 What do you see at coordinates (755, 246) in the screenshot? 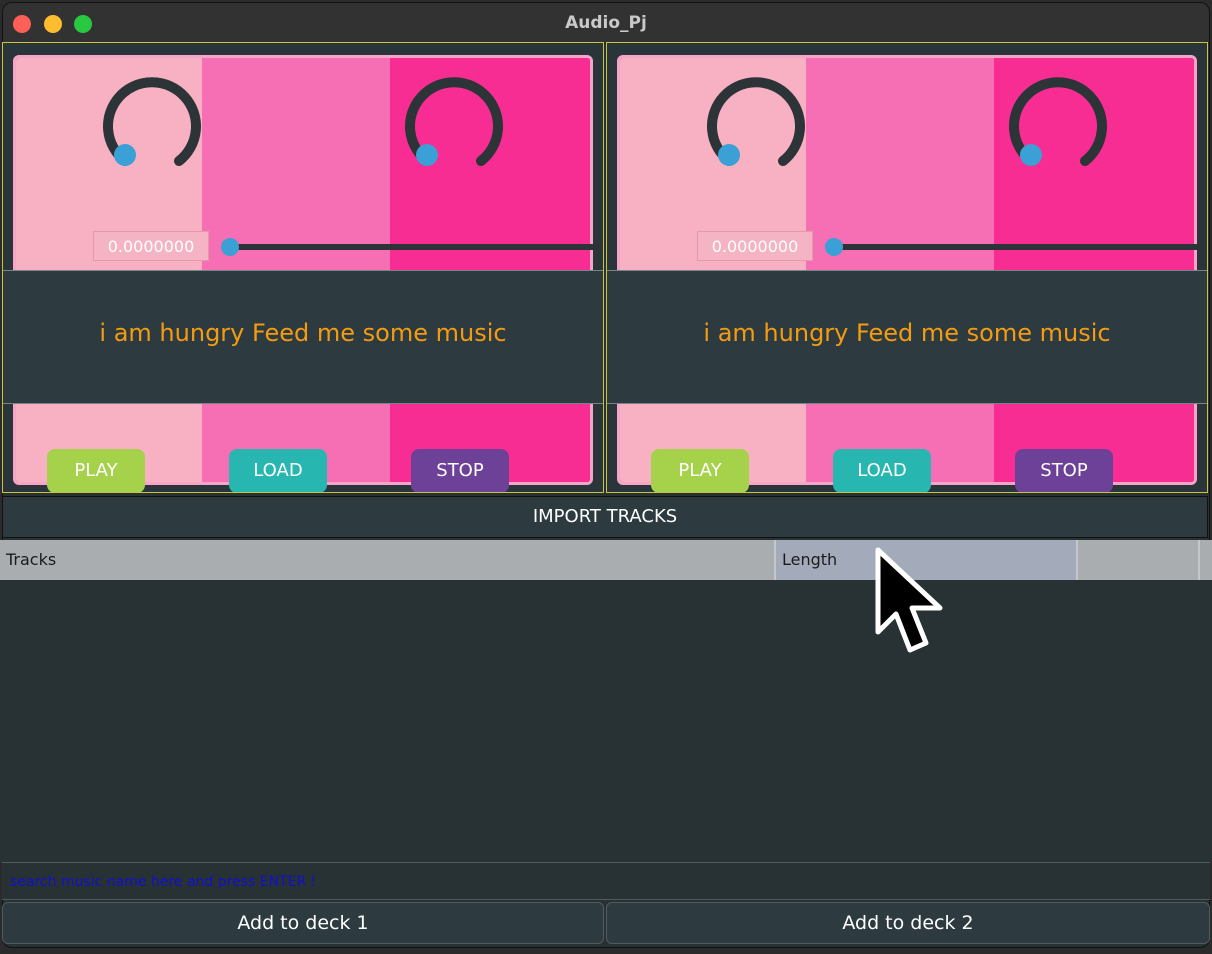
I see `deck-2-position-value: 0.0000000` at bounding box center [755, 246].